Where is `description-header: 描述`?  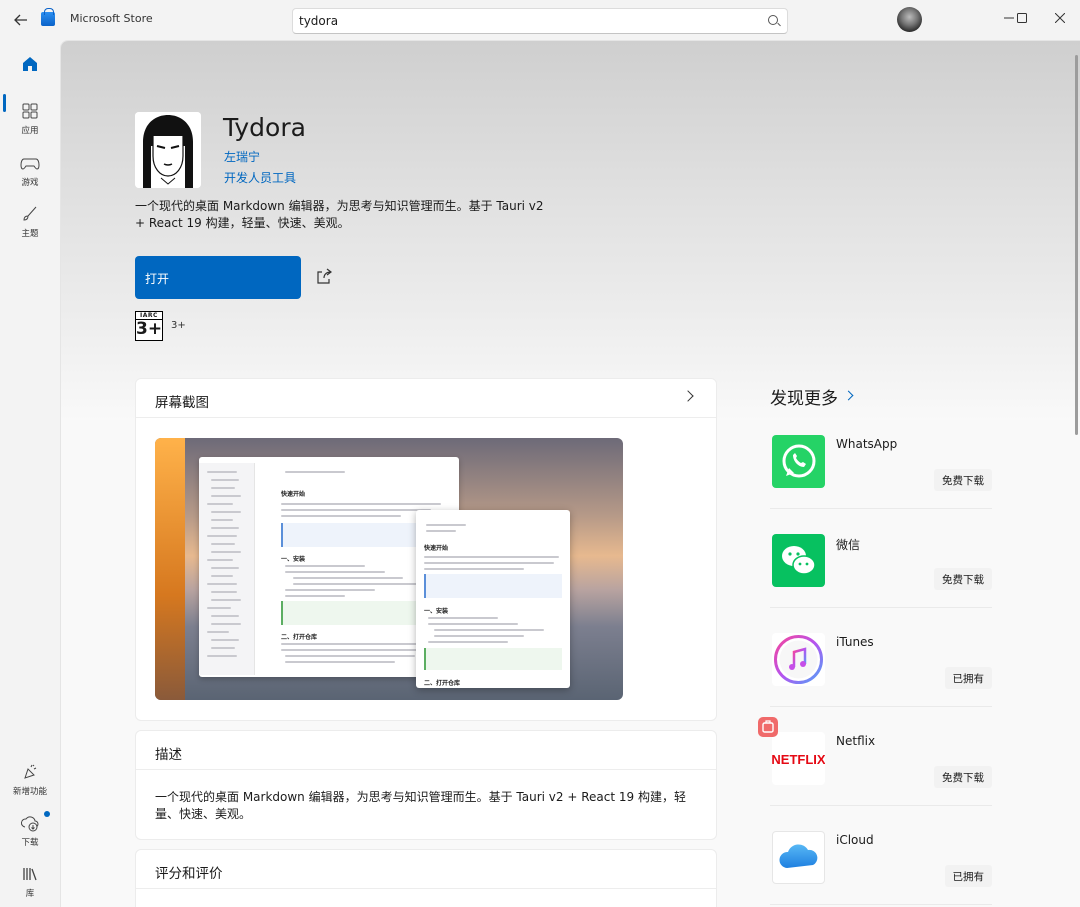
description-header: 描述 is located at coordinates (426, 750).